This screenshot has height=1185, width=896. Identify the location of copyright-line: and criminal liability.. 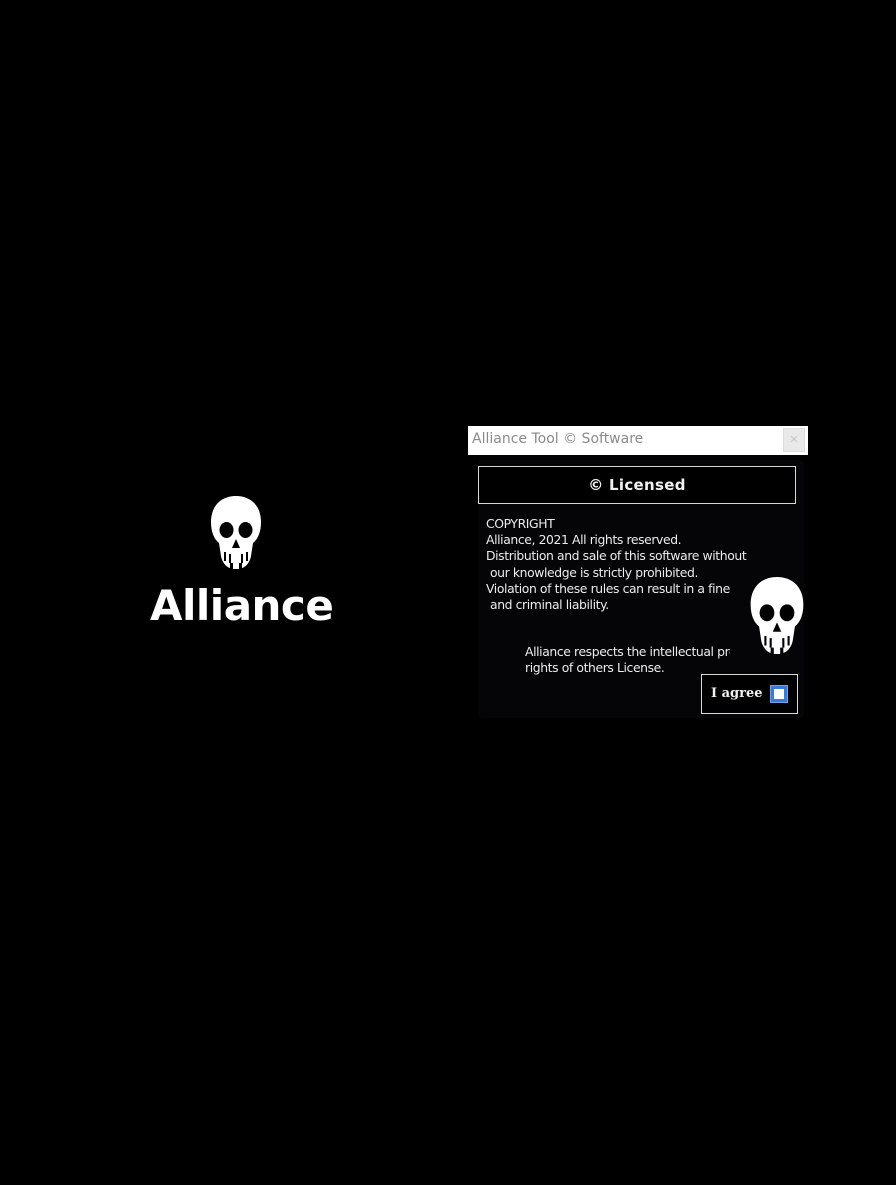
(549, 605).